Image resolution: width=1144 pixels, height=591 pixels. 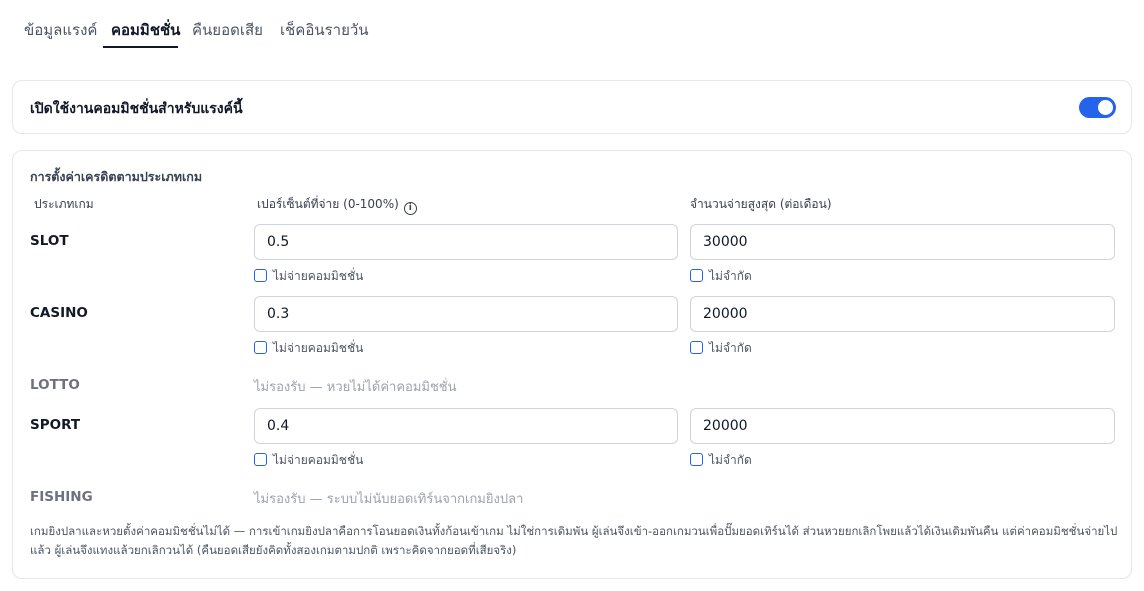 What do you see at coordinates (55, 425) in the screenshot?
I see `game-name-sport: SPORT` at bounding box center [55, 425].